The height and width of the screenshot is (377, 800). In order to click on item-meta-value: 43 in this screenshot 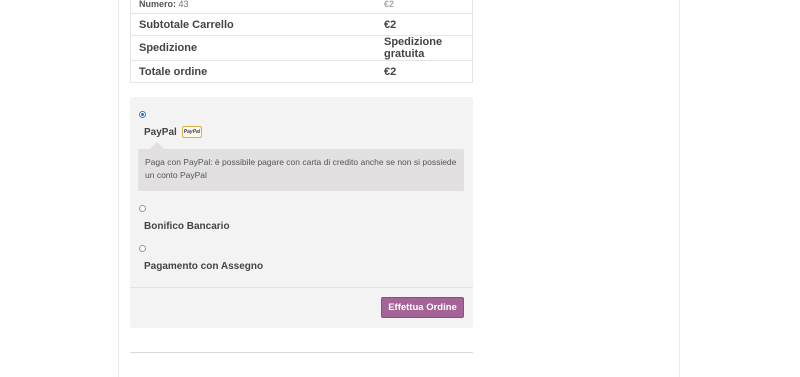, I will do `click(183, 4)`.